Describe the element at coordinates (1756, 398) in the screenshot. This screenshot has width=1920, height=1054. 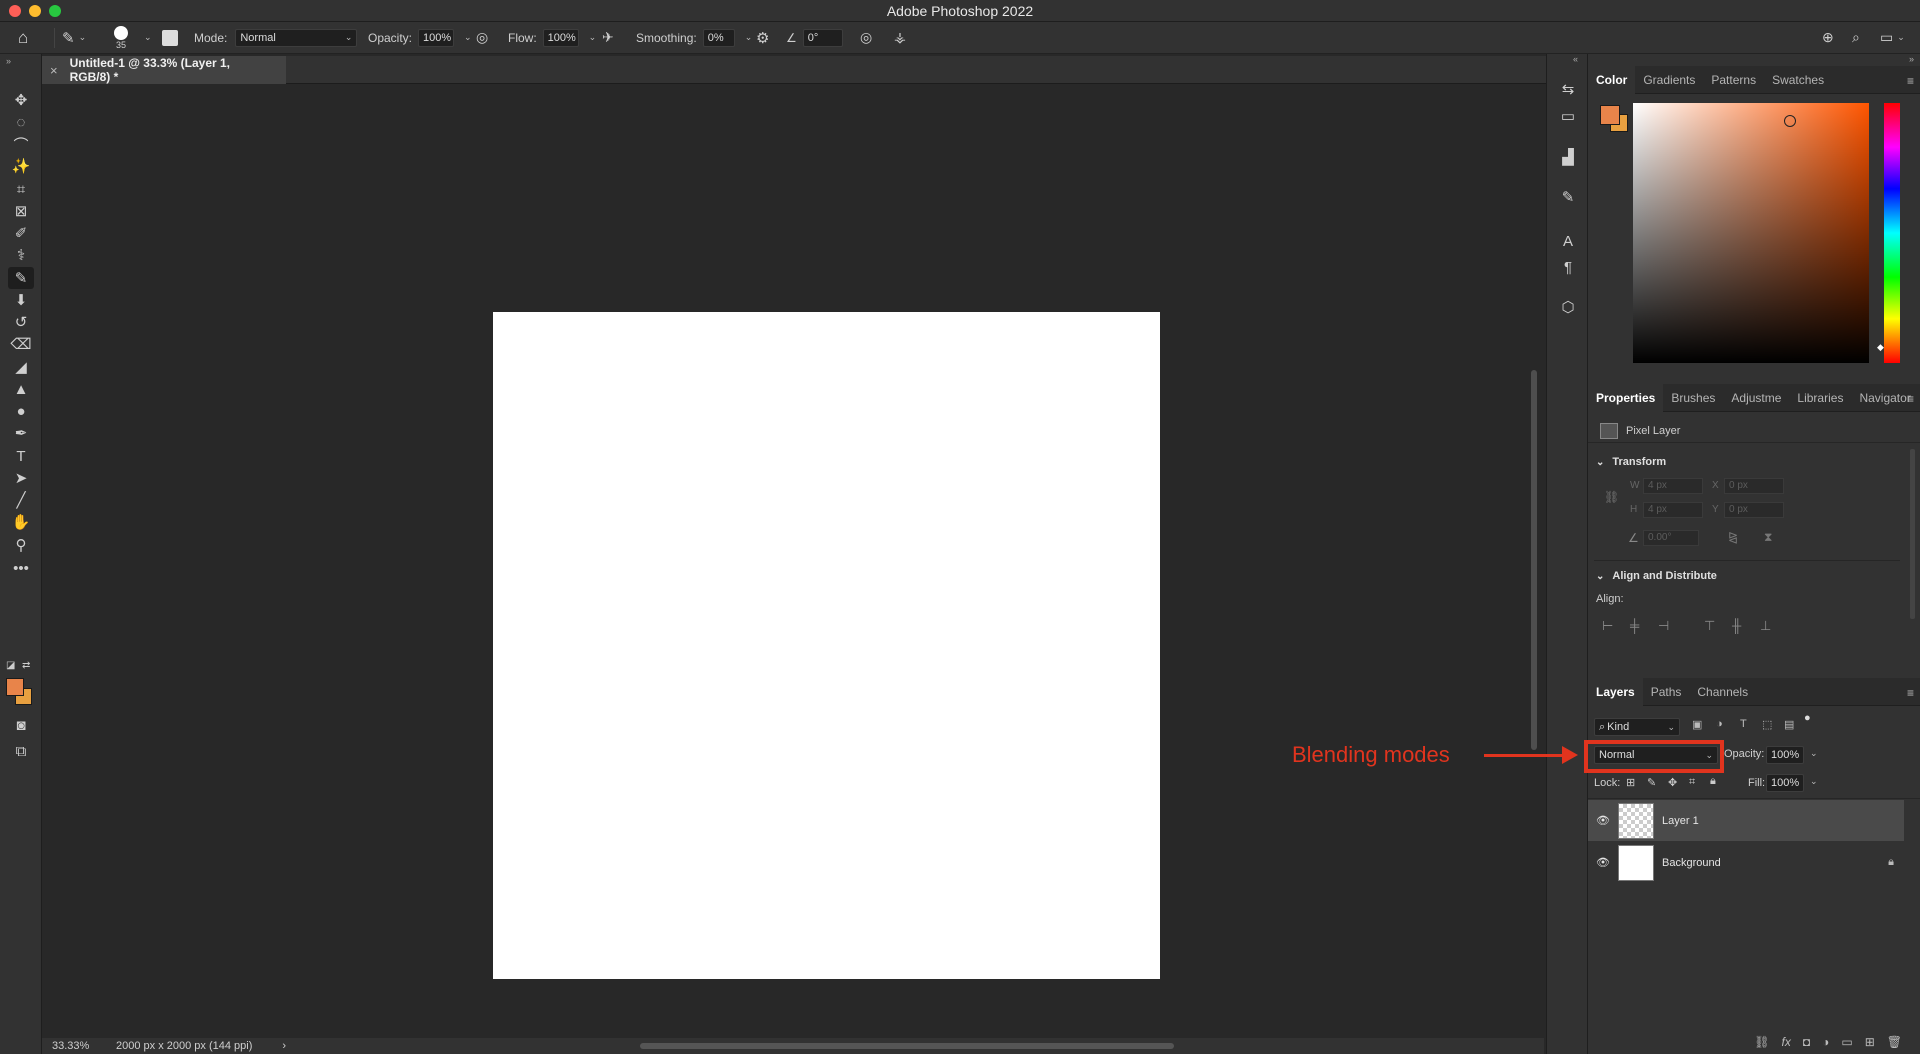
I see `tab-adjustments: Adjustme` at that location.